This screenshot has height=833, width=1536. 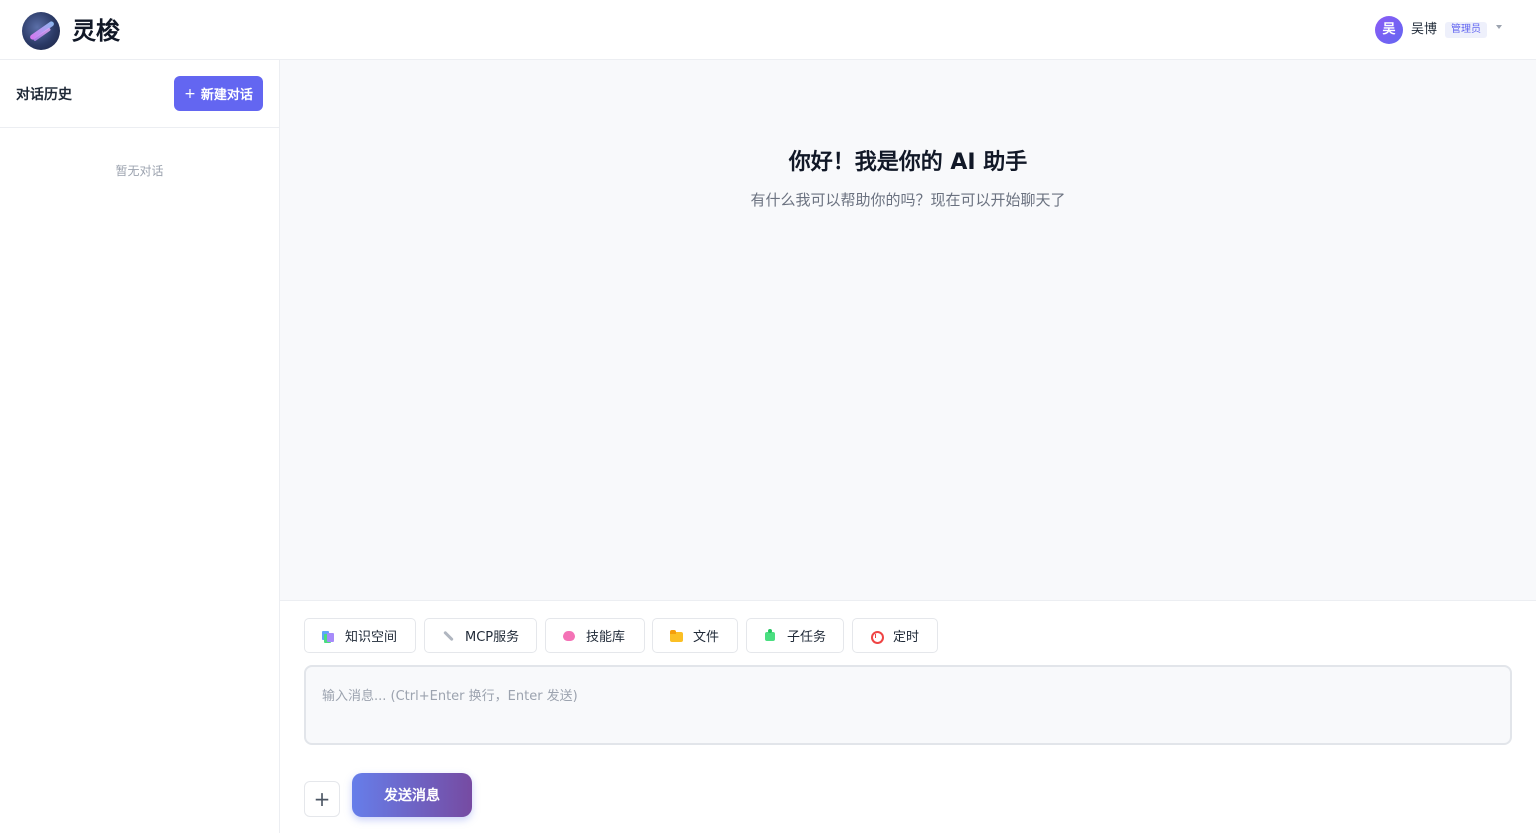 I want to click on tool-mcp-service-button: MCP服务, so click(x=480, y=635).